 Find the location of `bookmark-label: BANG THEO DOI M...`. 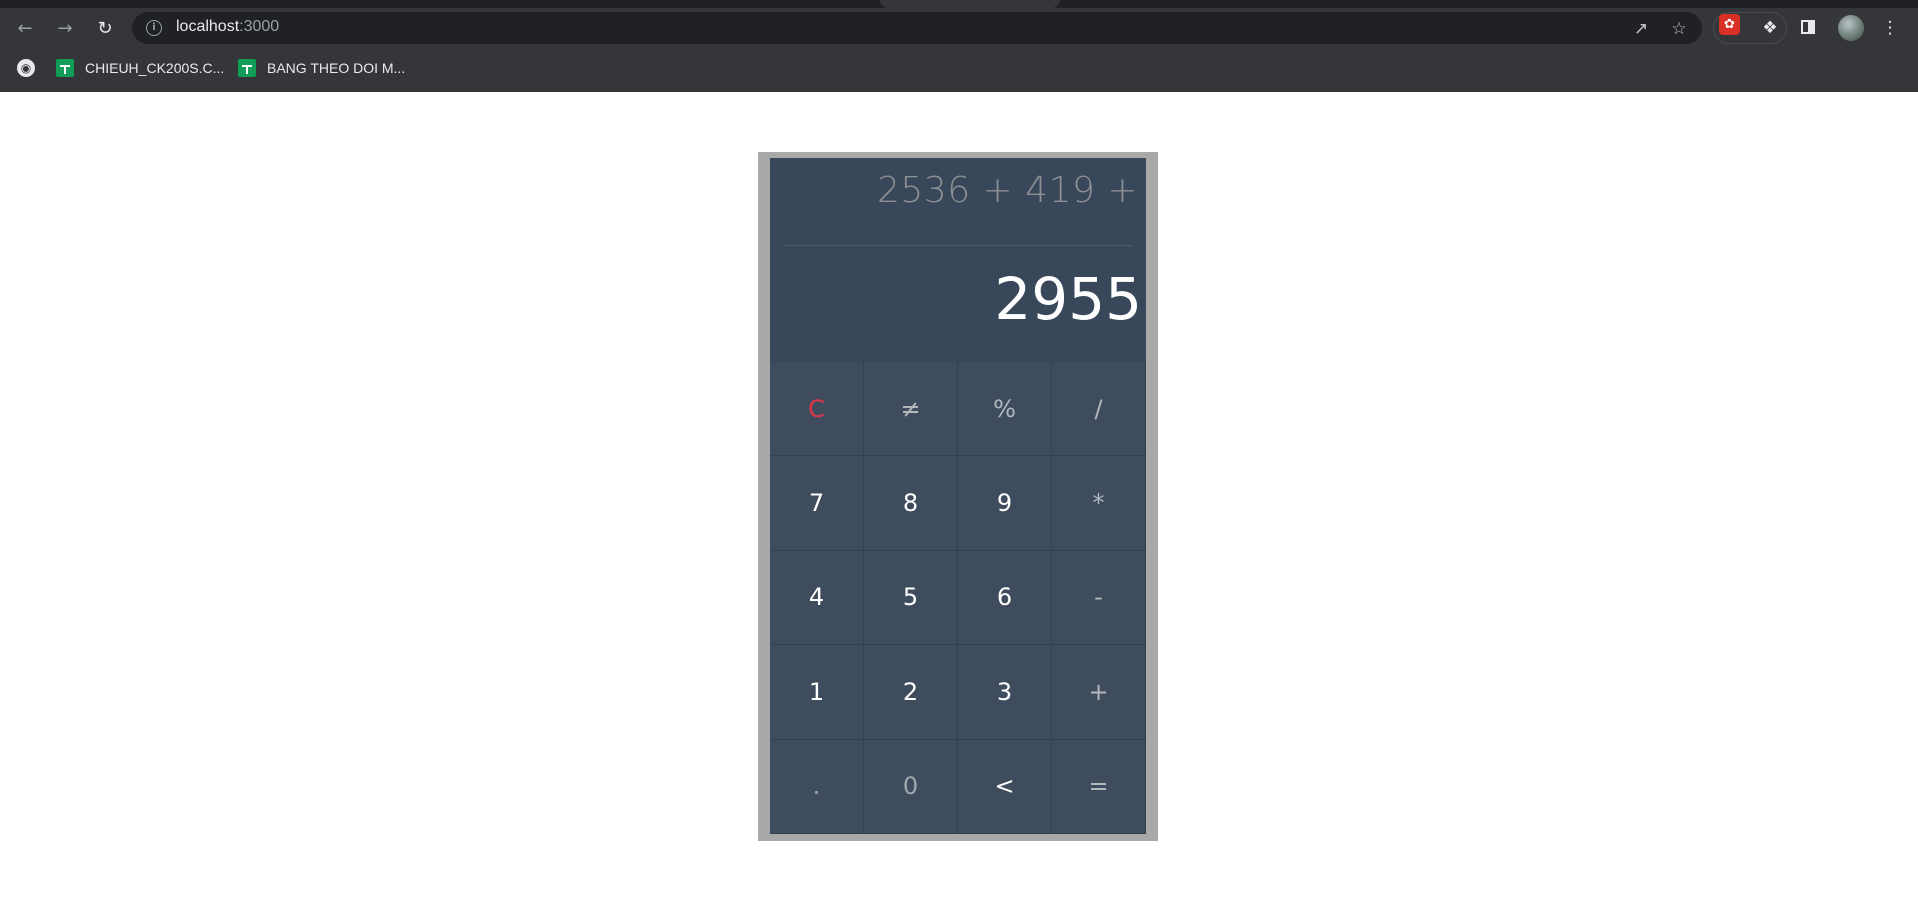

bookmark-label: BANG THEO DOI M... is located at coordinates (336, 68).